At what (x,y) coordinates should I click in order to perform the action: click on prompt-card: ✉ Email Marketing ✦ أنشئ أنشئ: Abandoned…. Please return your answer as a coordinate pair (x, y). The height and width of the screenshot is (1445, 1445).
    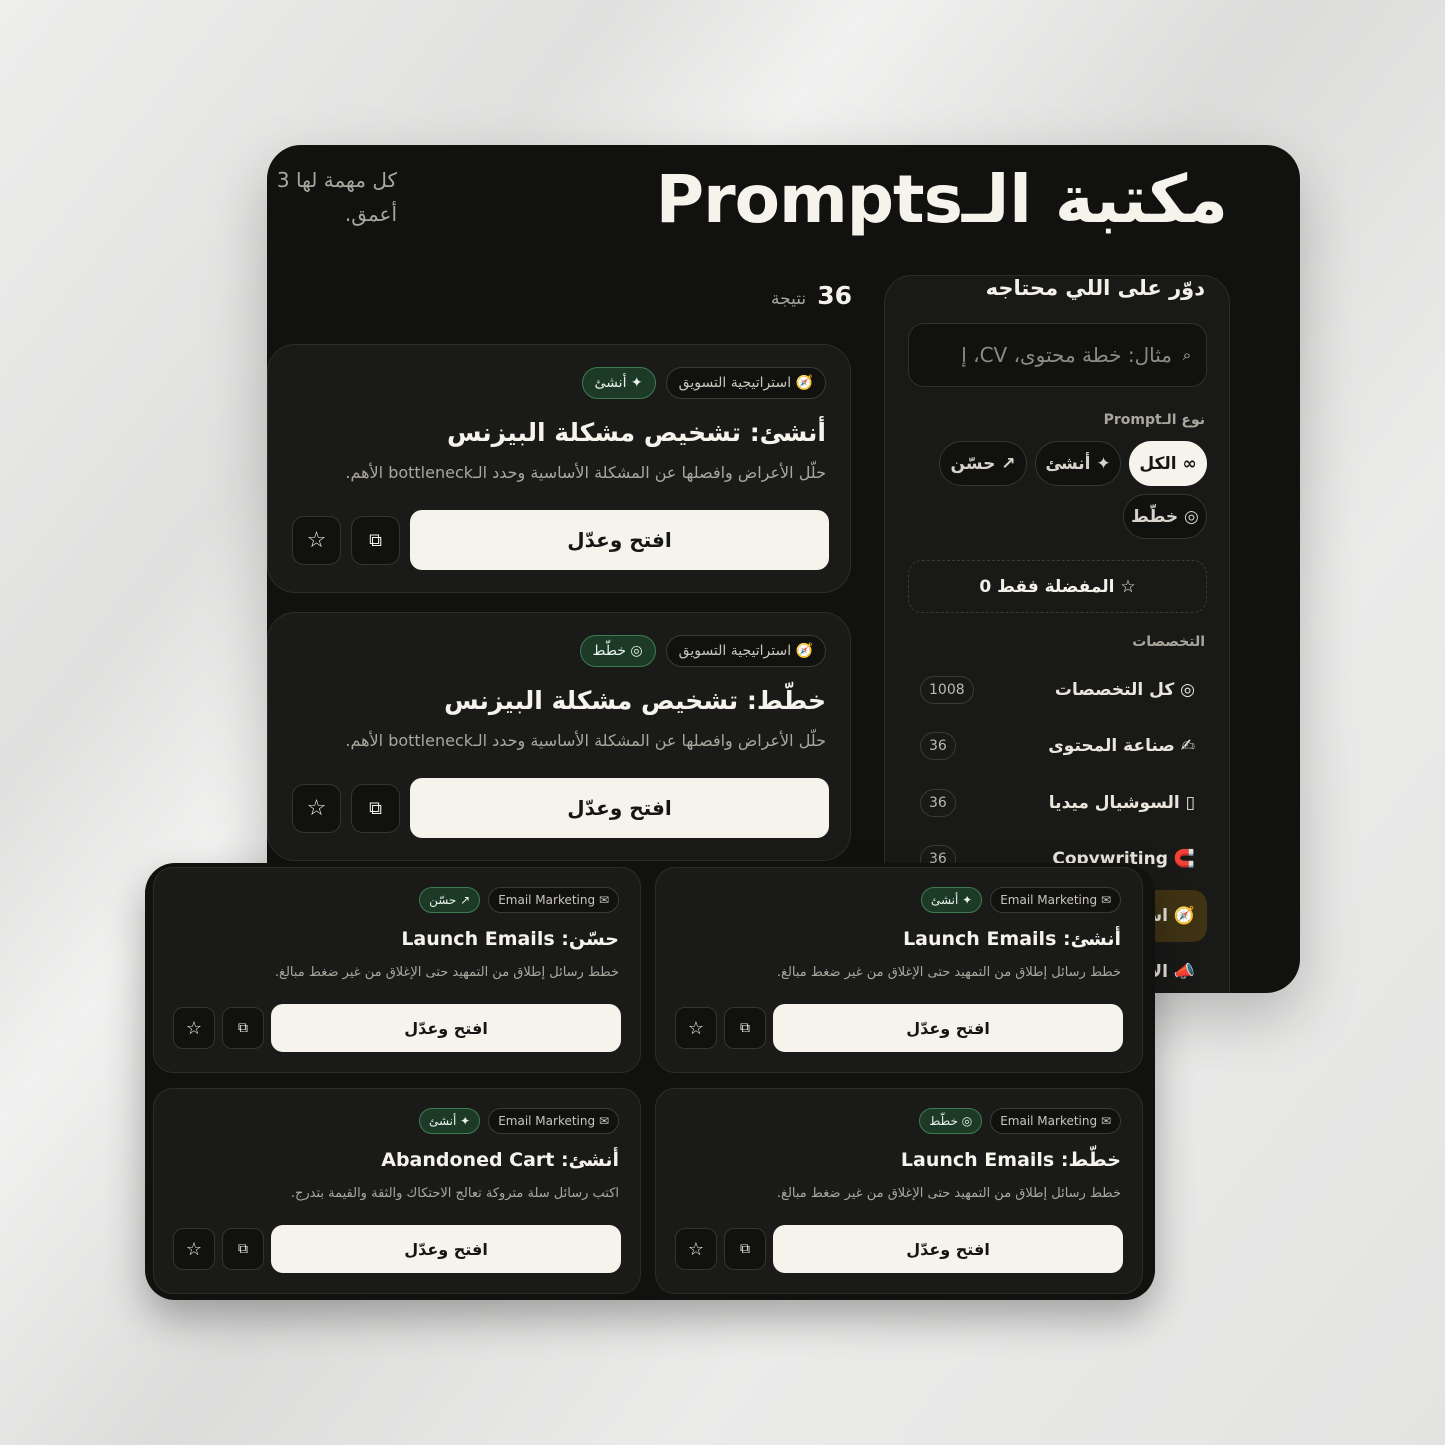
    Looking at the image, I should click on (397, 1191).